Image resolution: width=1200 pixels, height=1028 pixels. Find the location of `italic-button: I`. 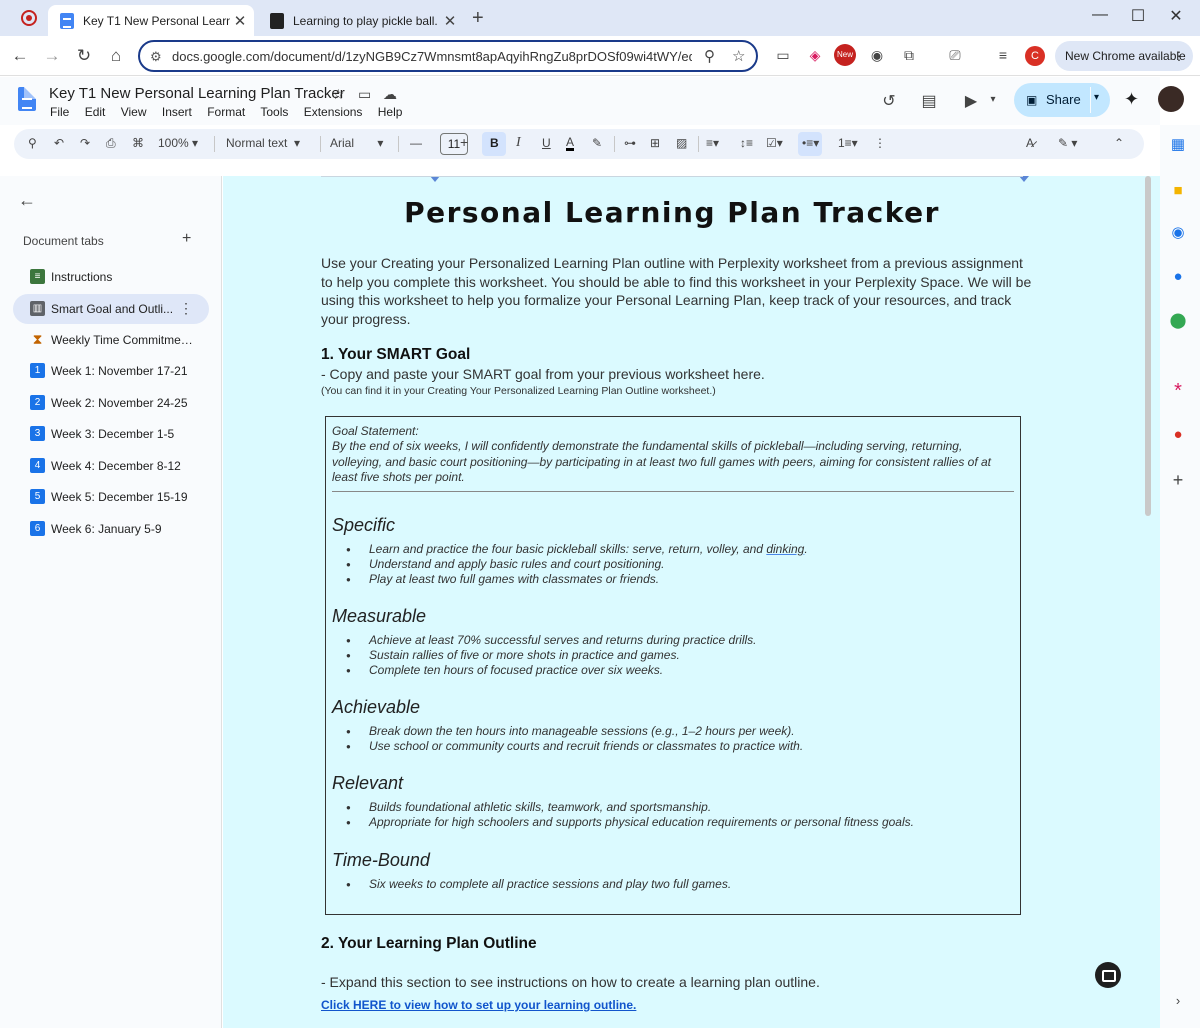

italic-button: I is located at coordinates (518, 143).